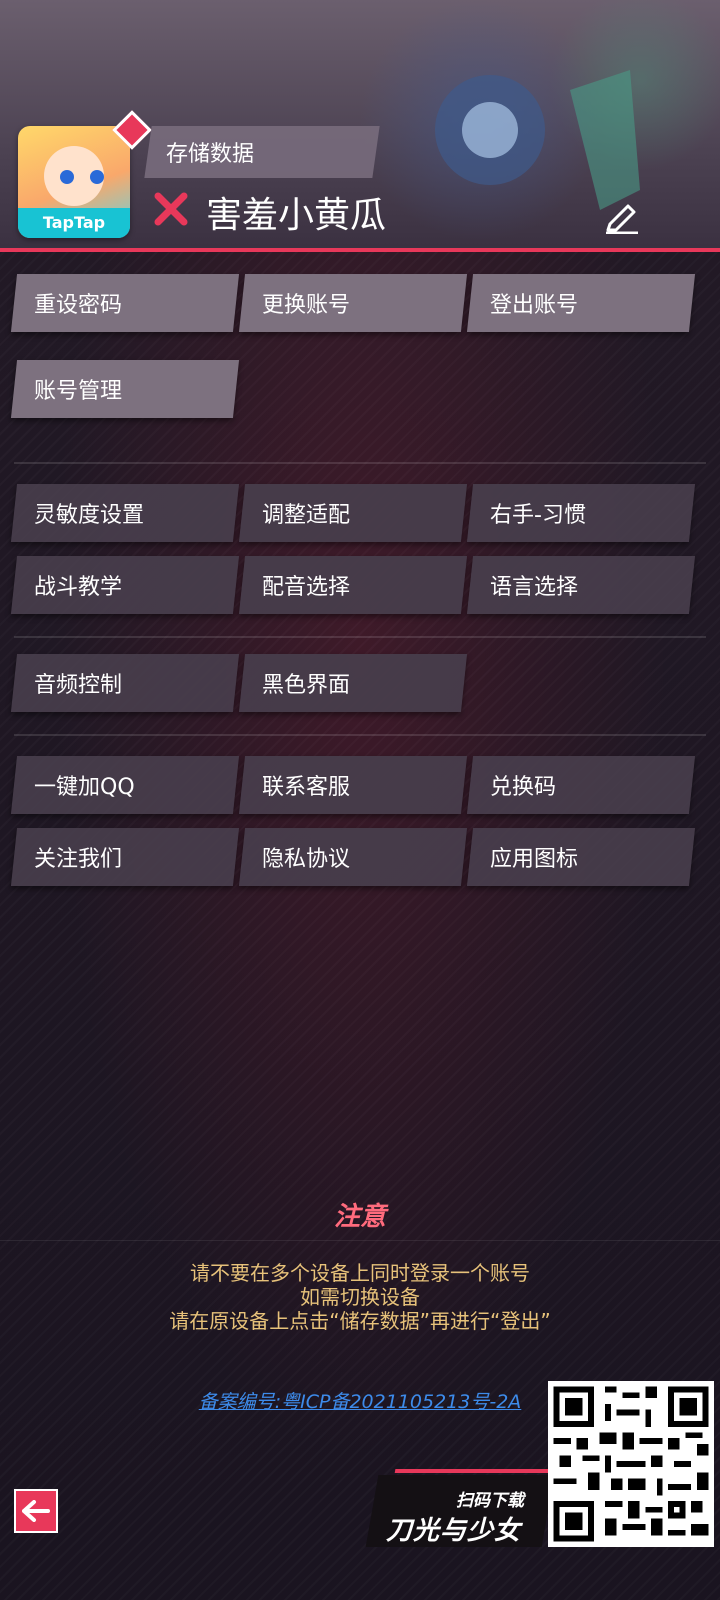 This screenshot has height=1600, width=720. What do you see at coordinates (125, 585) in the screenshot?
I see `combat-tutorial-button: 战斗教学` at bounding box center [125, 585].